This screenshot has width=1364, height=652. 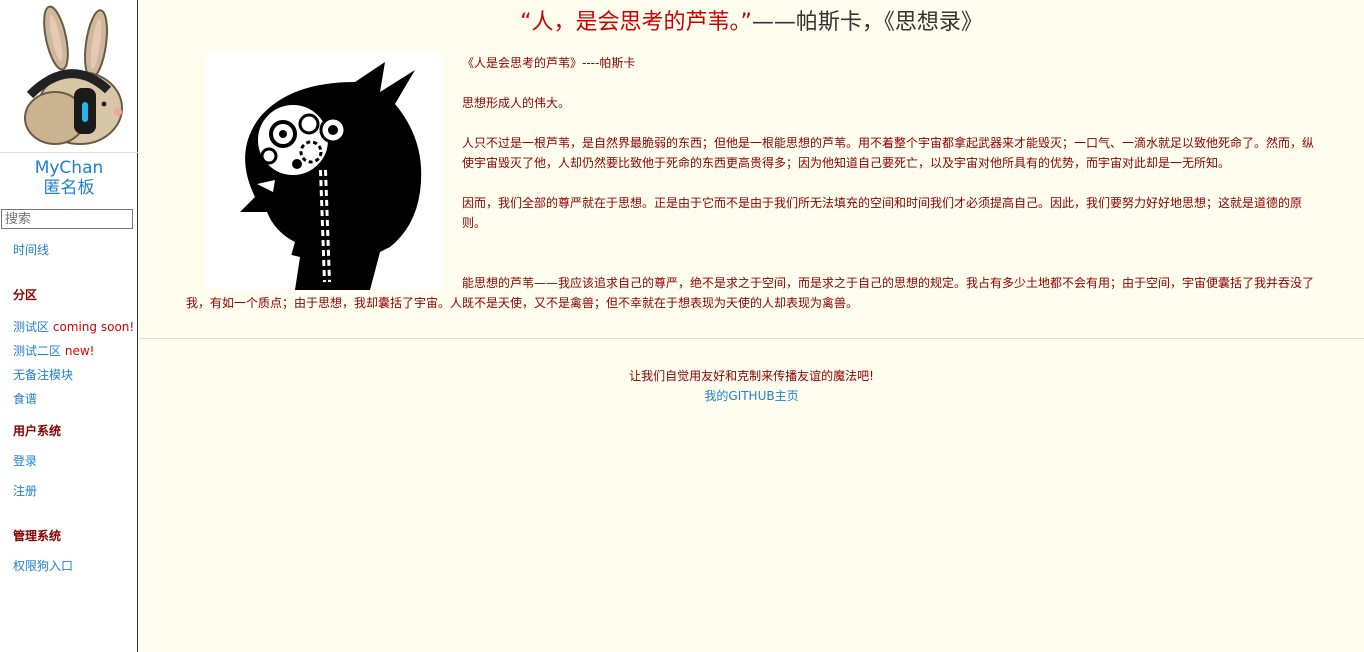 I want to click on user-system-heading: 用户系统, so click(x=37, y=431).